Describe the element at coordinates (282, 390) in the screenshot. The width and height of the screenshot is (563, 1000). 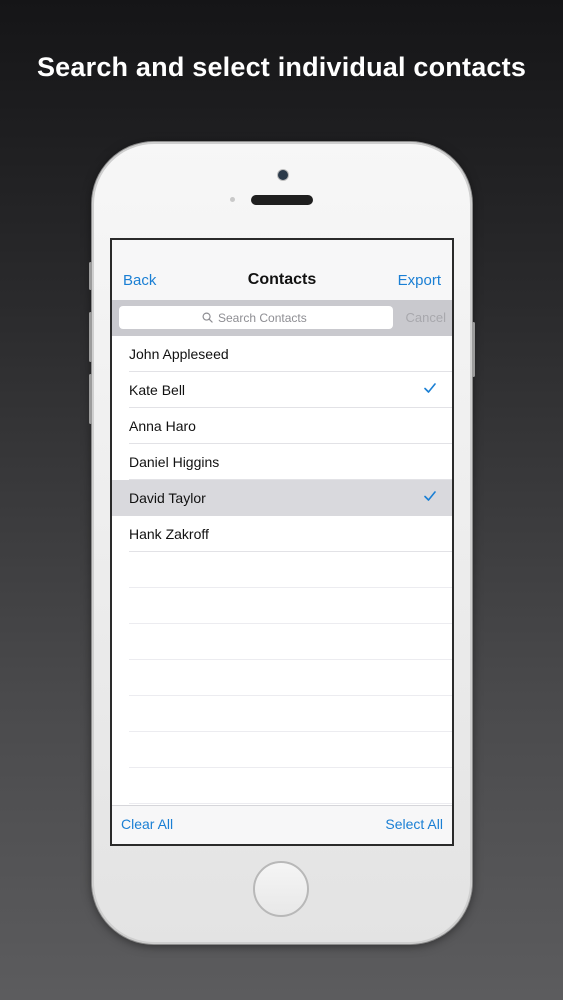
I see `contact-row-kate-bell: Kate Bell` at that location.